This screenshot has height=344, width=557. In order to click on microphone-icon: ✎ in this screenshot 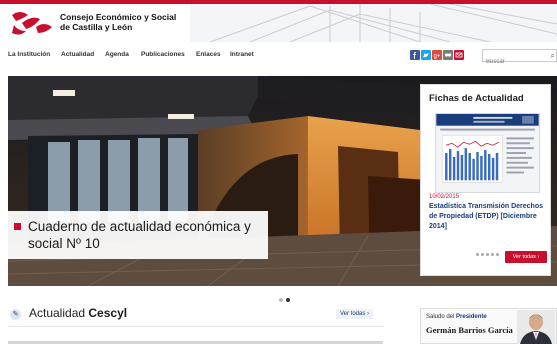, I will do `click(15, 314)`.